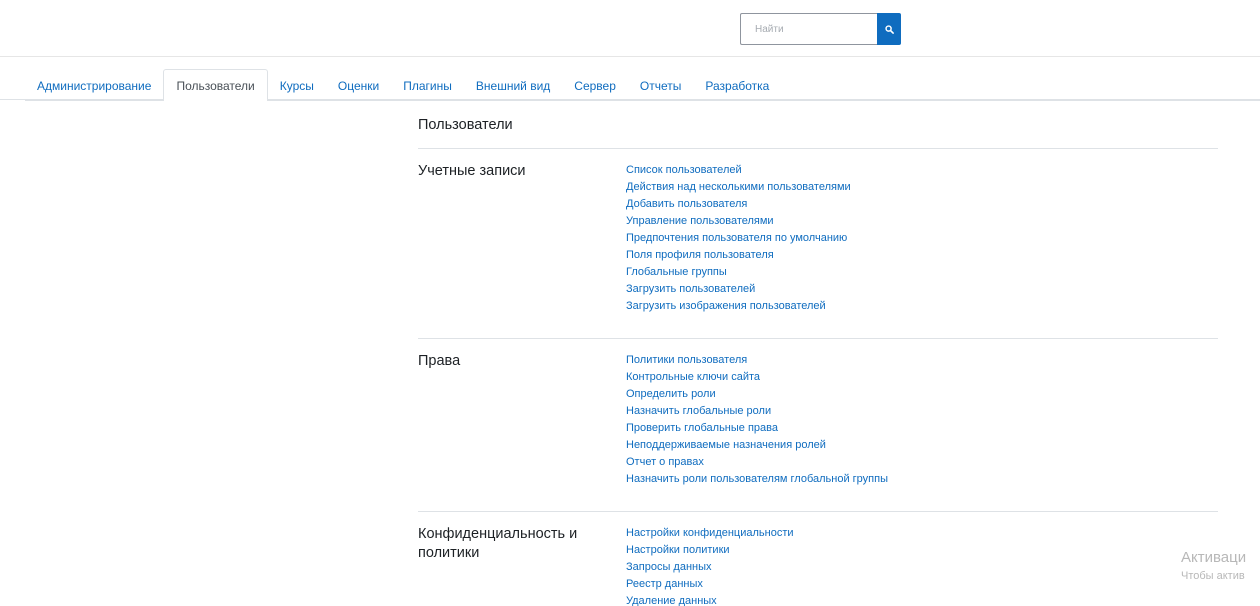 This screenshot has height=606, width=1260. I want to click on search-input, so click(808, 29).